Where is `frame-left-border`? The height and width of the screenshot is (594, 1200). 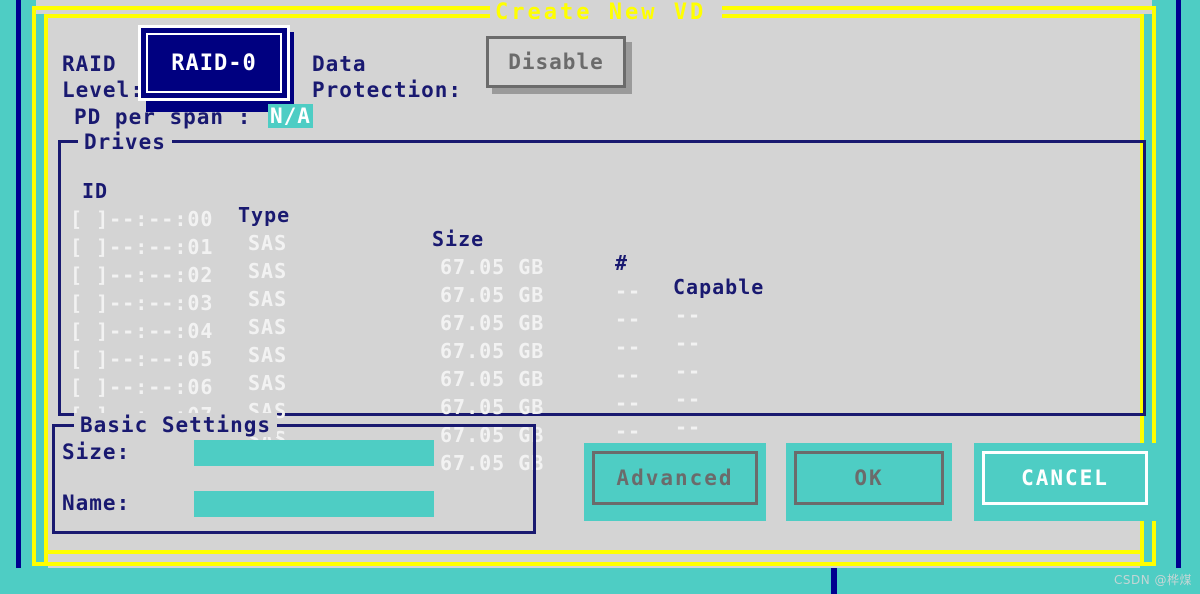
frame-left-border is located at coordinates (18, 297).